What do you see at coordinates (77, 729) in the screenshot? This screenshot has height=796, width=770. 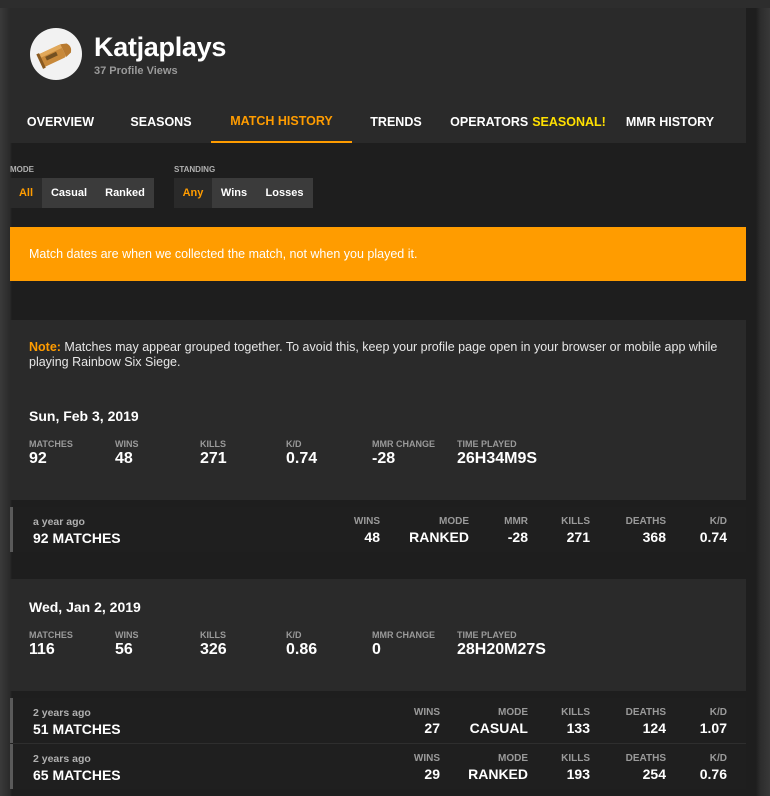 I see `session-count: 51 MATCHES` at bounding box center [77, 729].